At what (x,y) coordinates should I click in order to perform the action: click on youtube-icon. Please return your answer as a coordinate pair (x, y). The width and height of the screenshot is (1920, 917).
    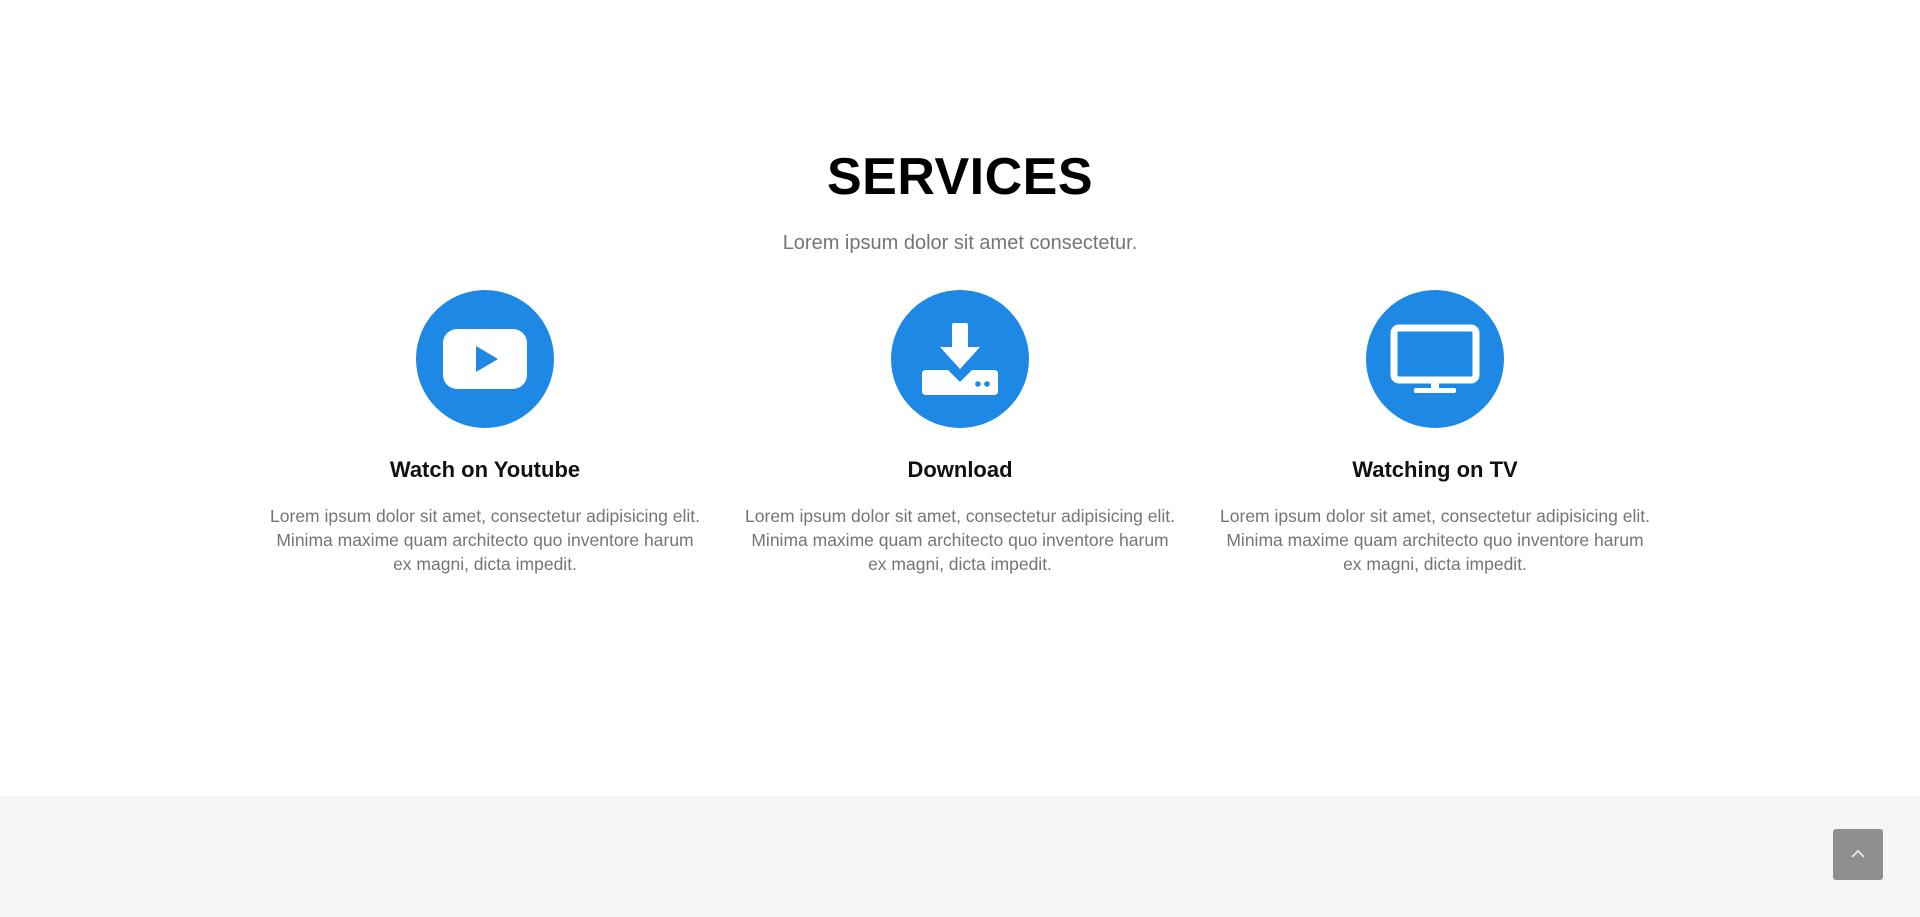
    Looking at the image, I should click on (485, 359).